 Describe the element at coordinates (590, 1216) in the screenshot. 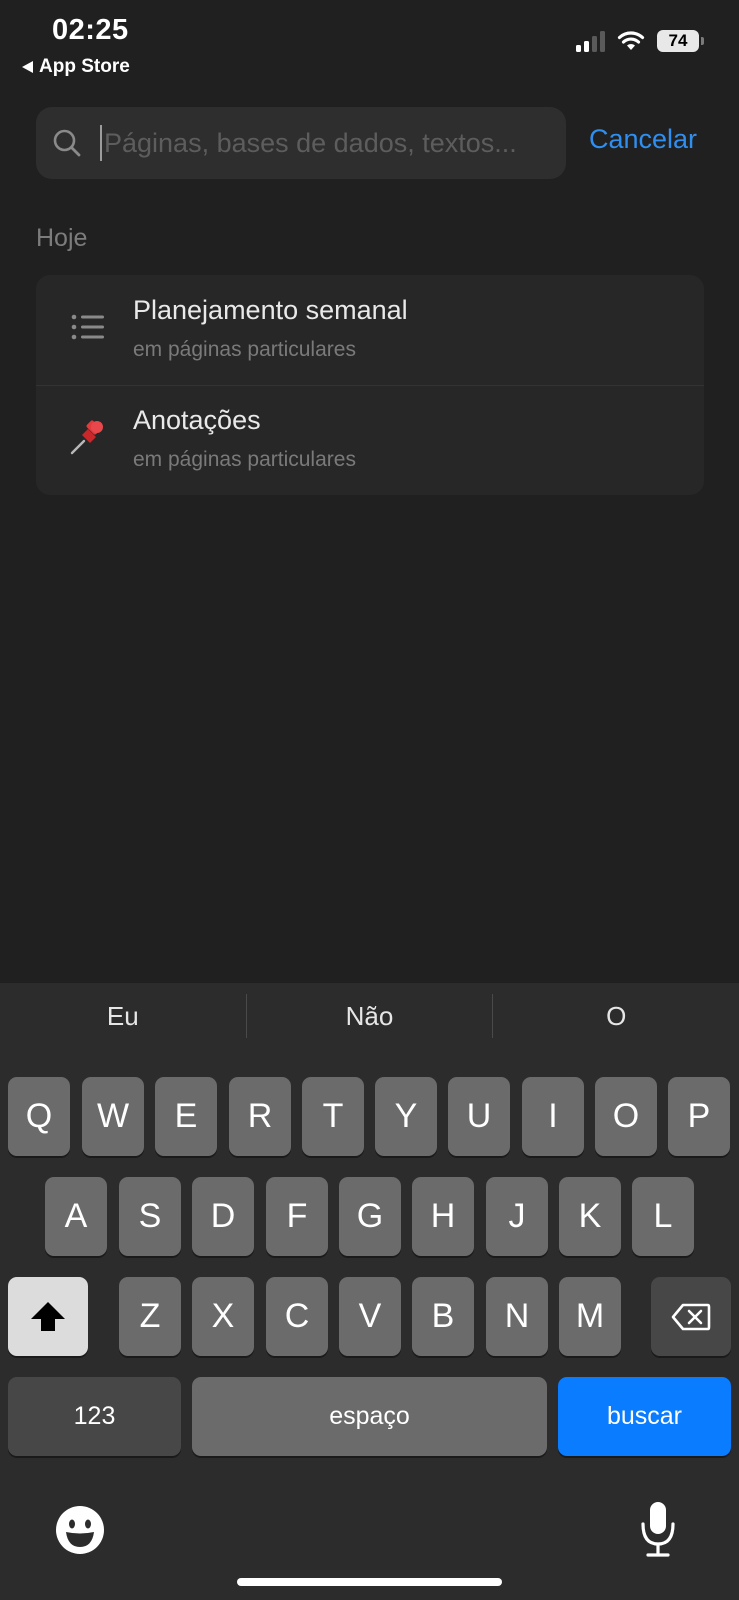

I see `key-k: K` at that location.